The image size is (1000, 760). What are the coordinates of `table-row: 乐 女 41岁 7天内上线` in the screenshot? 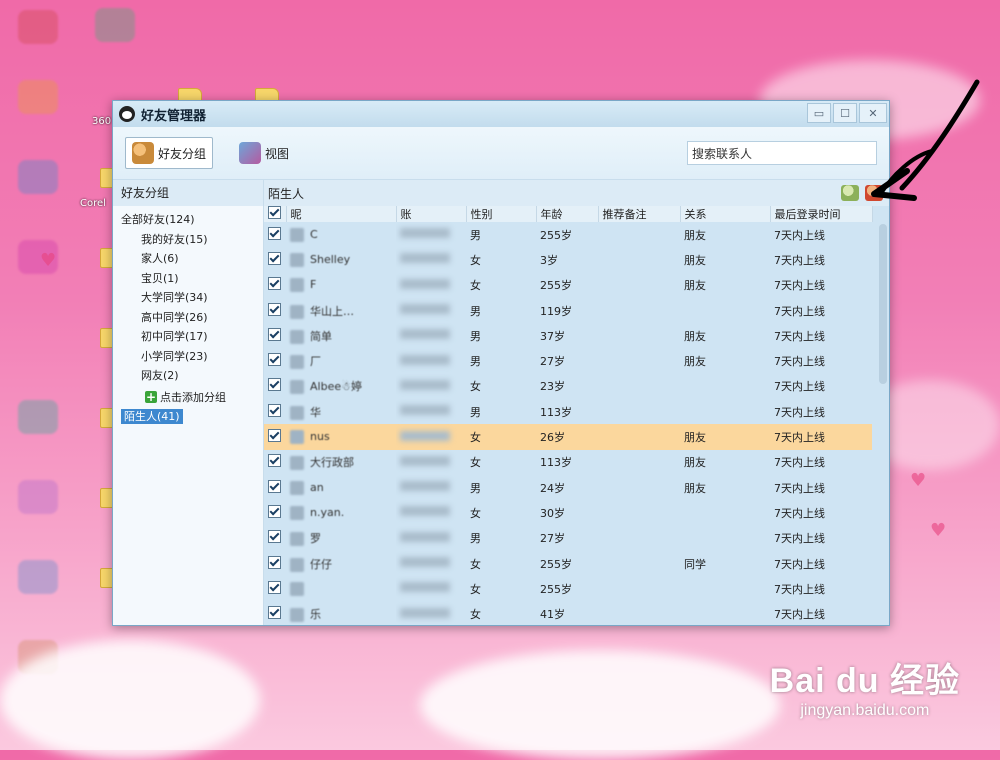 It's located at (568, 613).